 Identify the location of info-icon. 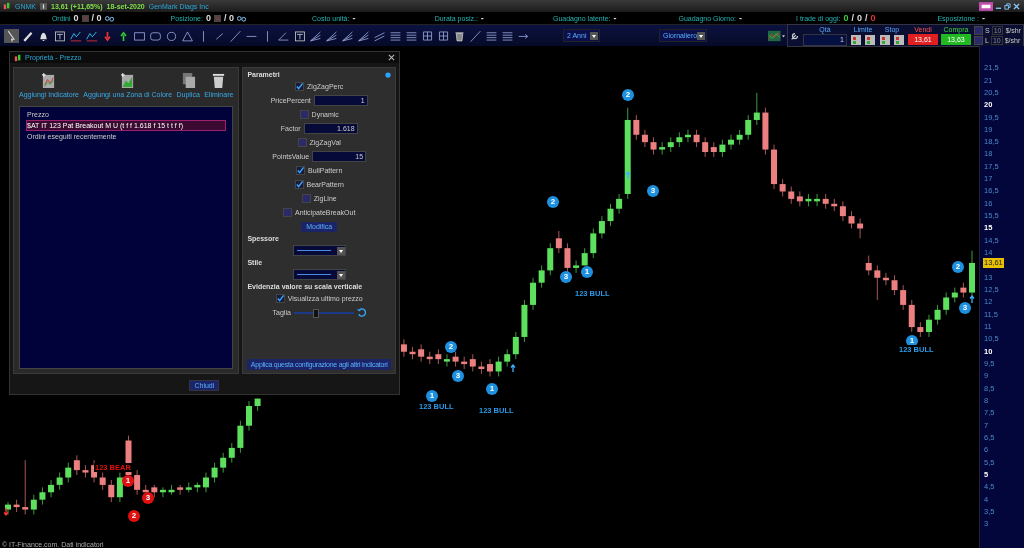
(43, 6).